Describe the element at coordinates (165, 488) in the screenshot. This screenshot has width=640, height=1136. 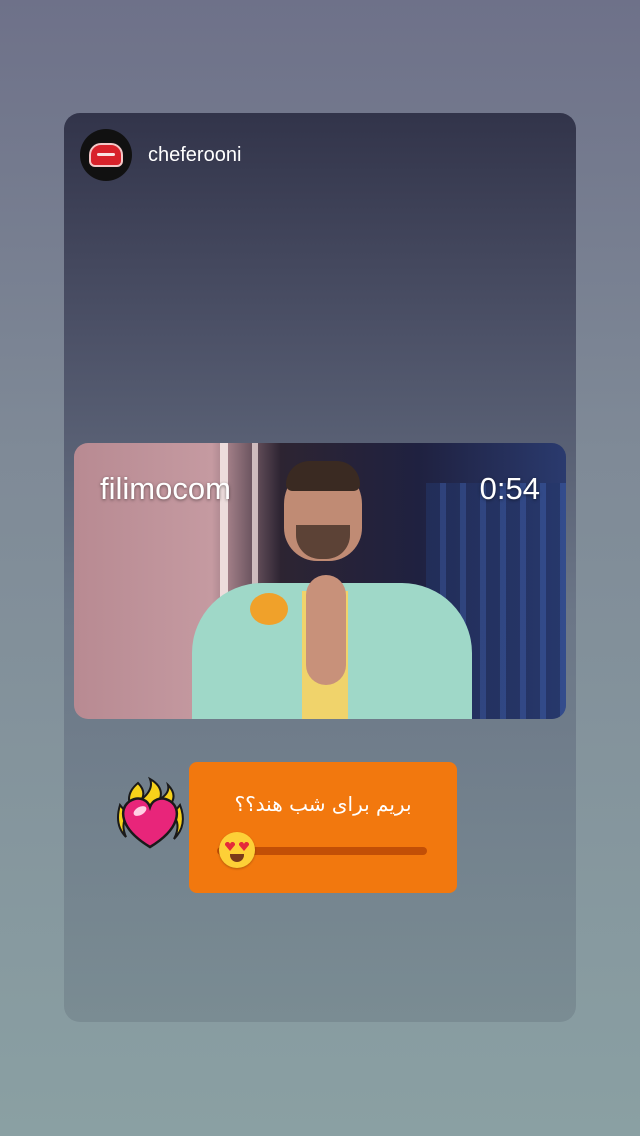
I see `video-watermark: filimocom` at that location.